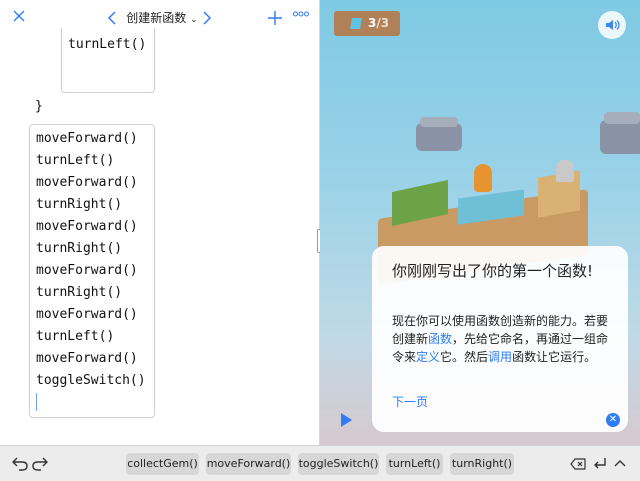 Image resolution: width=640 pixels, height=481 pixels. What do you see at coordinates (20, 464) in the screenshot?
I see `undo-icon` at bounding box center [20, 464].